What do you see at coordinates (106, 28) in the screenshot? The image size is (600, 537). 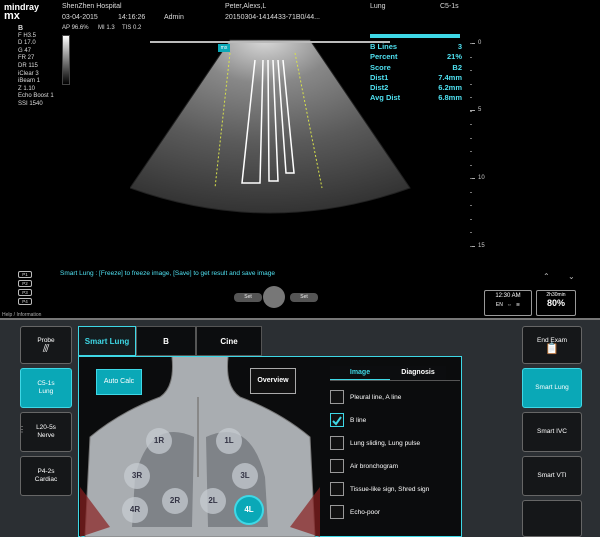 I see `mechanical-index: MI 1.3` at bounding box center [106, 28].